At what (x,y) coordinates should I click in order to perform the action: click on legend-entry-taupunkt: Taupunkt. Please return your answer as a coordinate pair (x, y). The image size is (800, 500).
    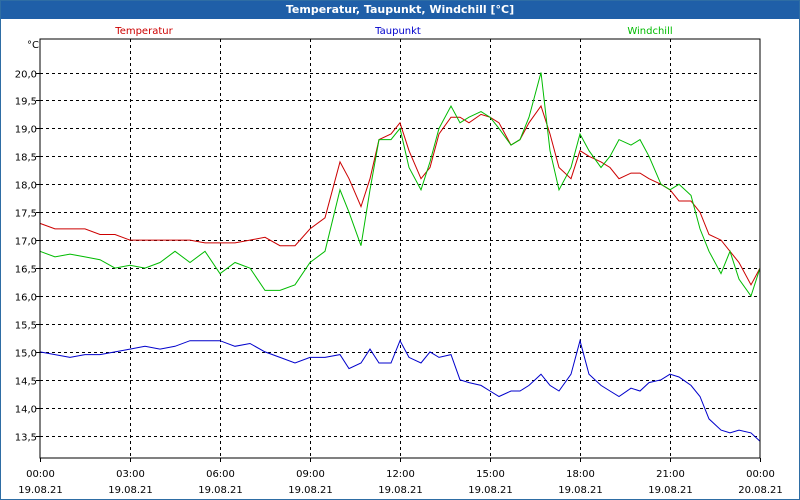
    Looking at the image, I should click on (397, 31).